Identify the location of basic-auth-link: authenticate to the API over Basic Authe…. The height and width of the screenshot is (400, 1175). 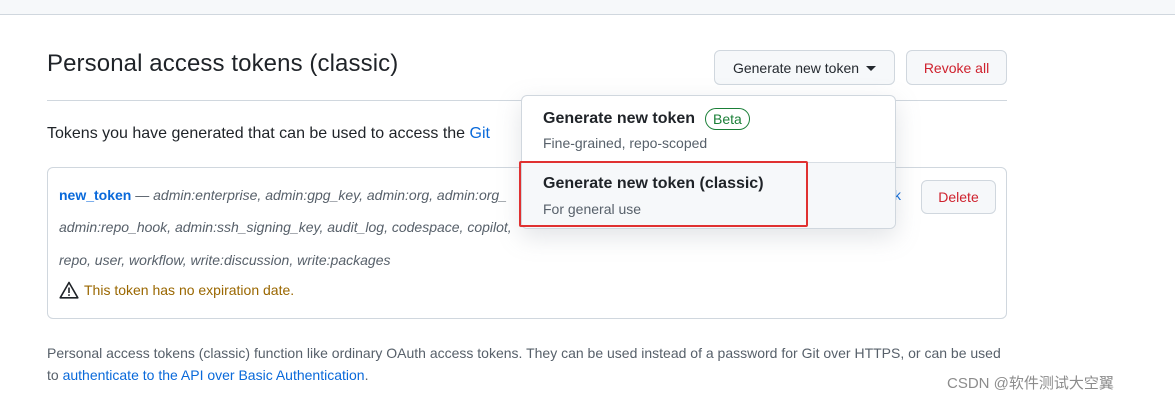
(214, 375).